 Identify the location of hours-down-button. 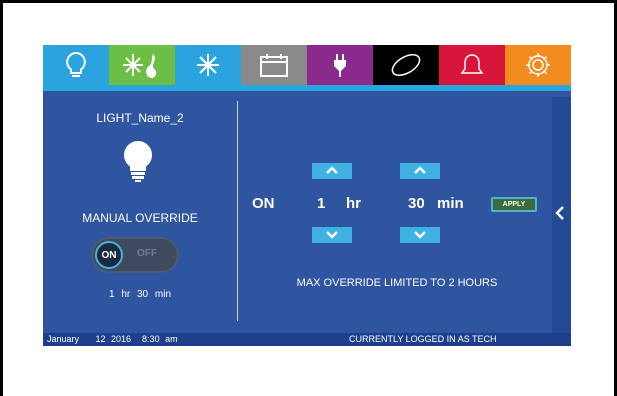
(332, 235).